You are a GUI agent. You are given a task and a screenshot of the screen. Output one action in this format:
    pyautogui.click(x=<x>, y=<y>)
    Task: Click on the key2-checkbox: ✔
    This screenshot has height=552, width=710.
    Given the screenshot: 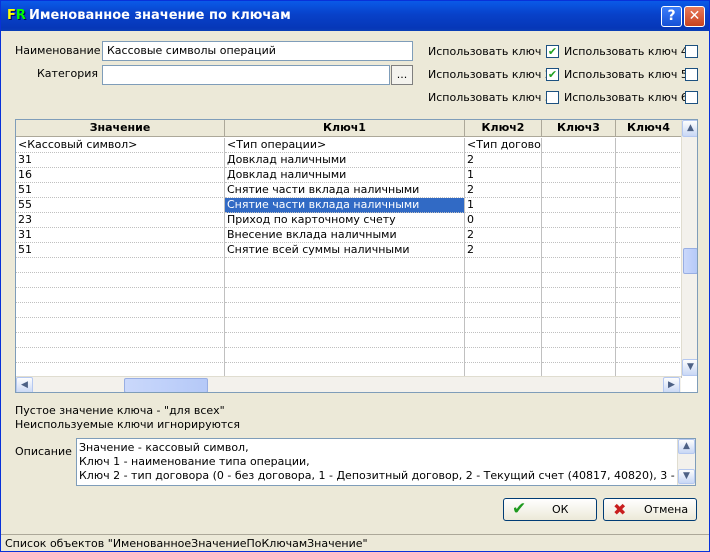 What is the action you would take?
    pyautogui.click(x=552, y=74)
    